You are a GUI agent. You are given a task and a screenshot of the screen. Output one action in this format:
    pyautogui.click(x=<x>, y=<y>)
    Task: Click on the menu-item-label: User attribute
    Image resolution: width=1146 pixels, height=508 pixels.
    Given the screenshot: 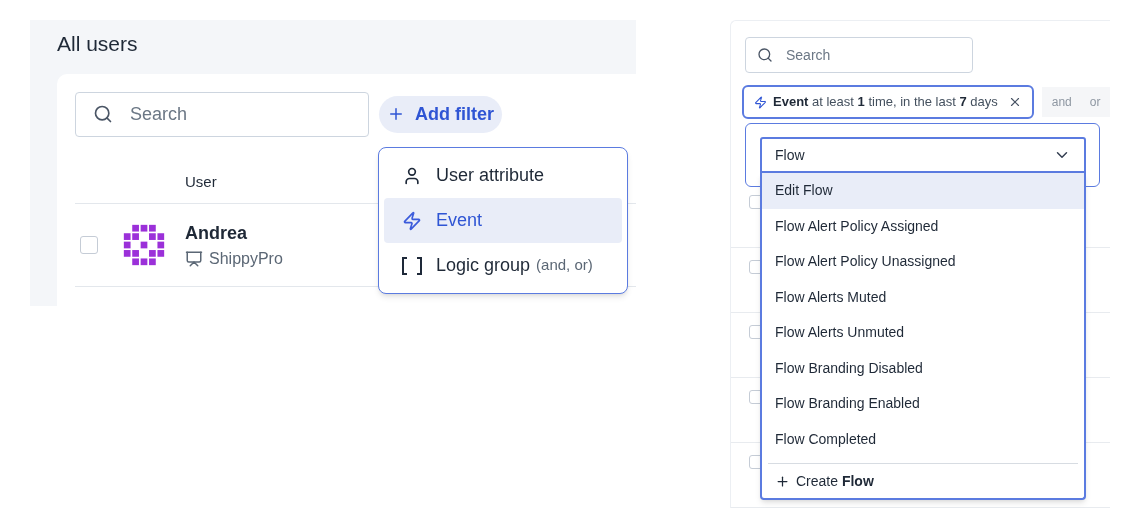 What is the action you would take?
    pyautogui.click(x=490, y=175)
    